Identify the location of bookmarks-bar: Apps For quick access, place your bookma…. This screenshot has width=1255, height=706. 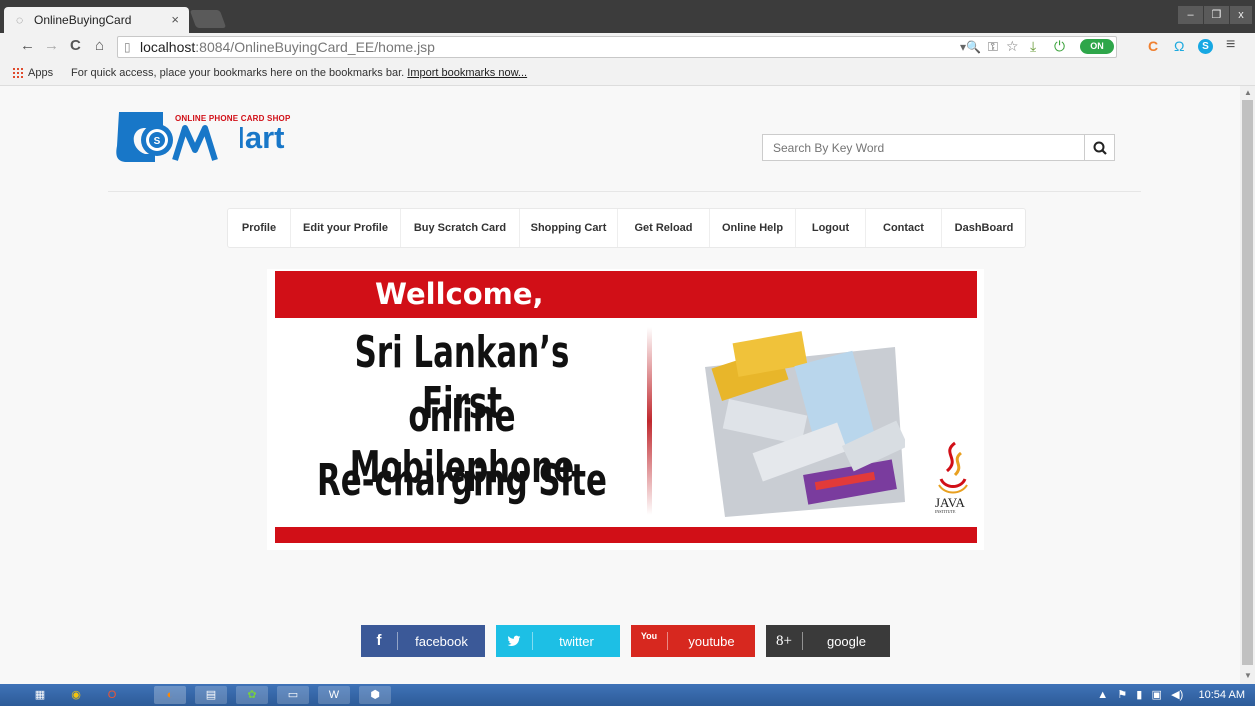
(627, 73).